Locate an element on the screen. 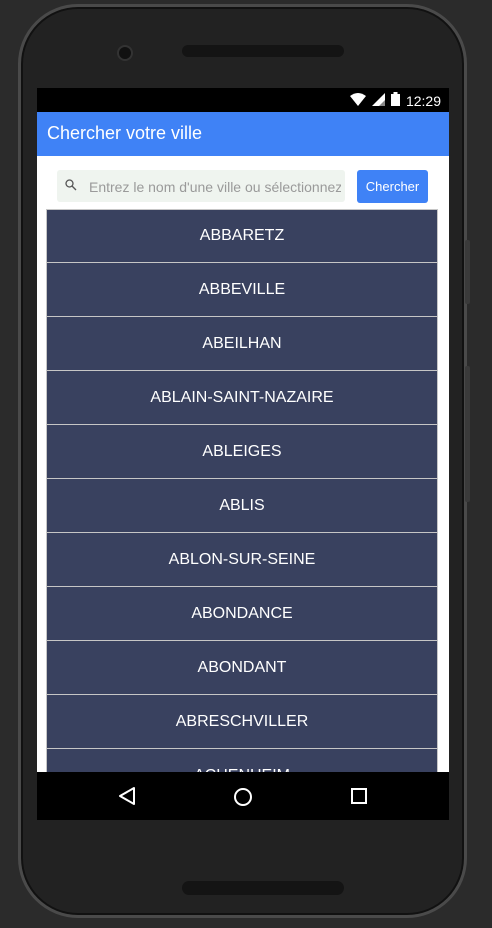  search-button: Chercher is located at coordinates (392, 186).